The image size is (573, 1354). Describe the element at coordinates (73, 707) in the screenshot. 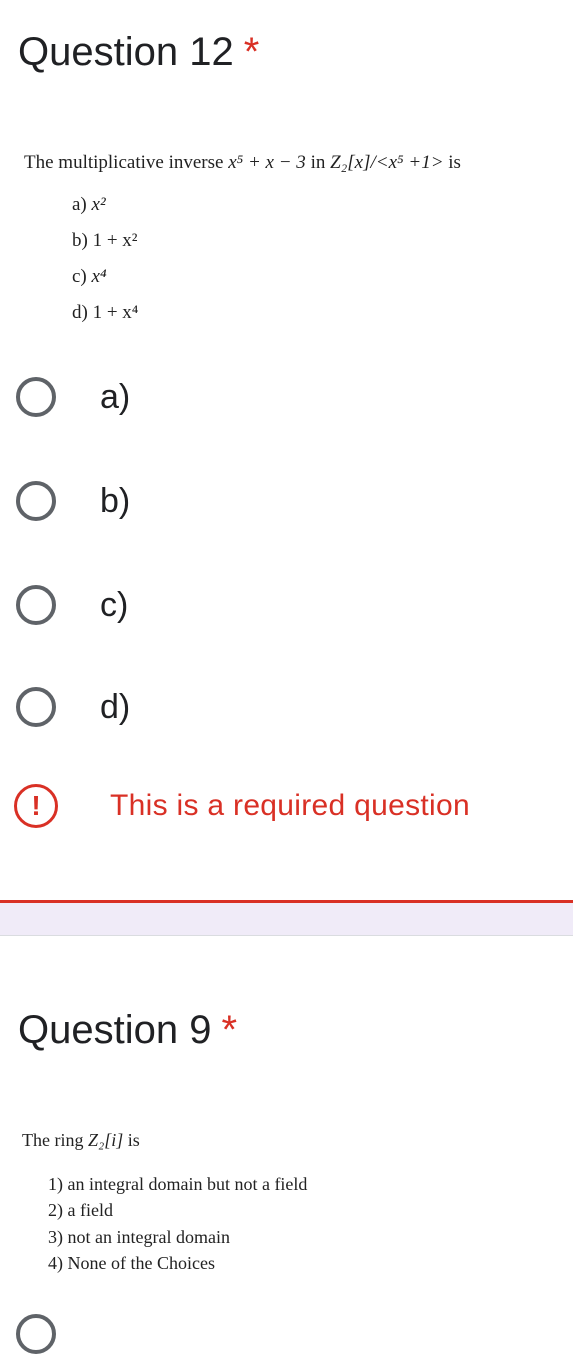

I see `radio-option-d: d)` at that location.